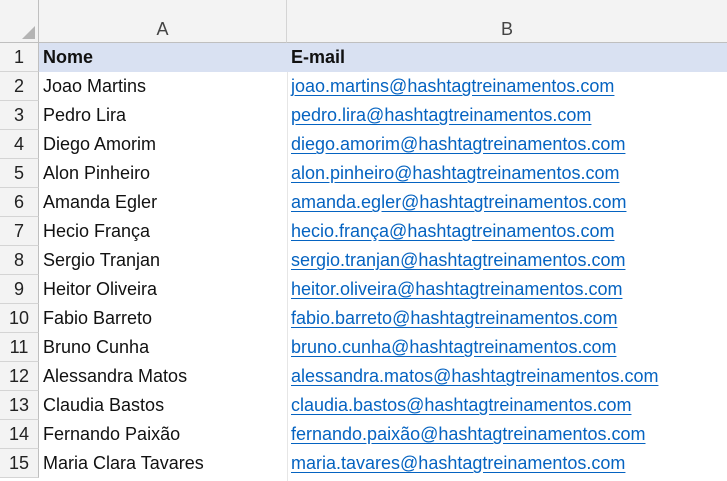 The width and height of the screenshot is (727, 481). I want to click on cell-header-nome: Nome, so click(163, 57).